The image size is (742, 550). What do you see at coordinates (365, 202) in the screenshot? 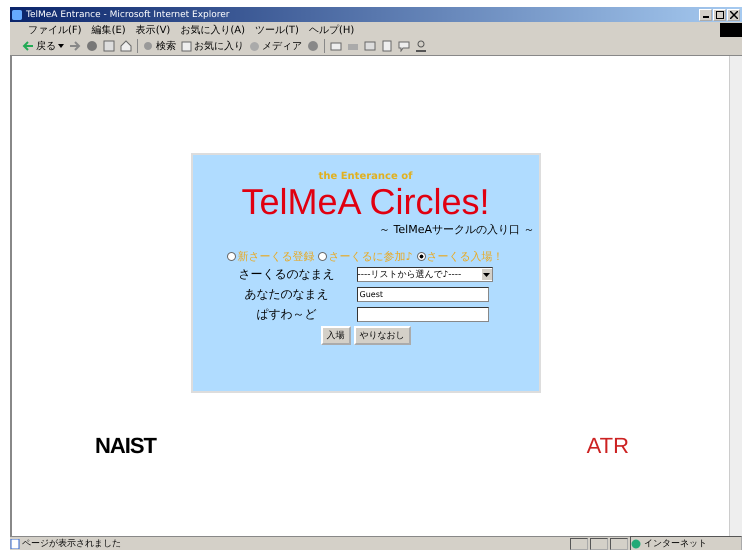
I see `page-title: TelMeA Circles!` at bounding box center [365, 202].